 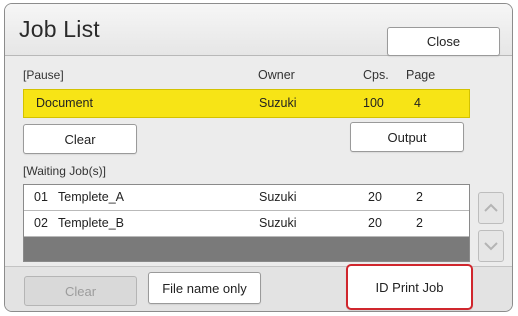 I want to click on job-name: Templete_B, so click(x=91, y=223).